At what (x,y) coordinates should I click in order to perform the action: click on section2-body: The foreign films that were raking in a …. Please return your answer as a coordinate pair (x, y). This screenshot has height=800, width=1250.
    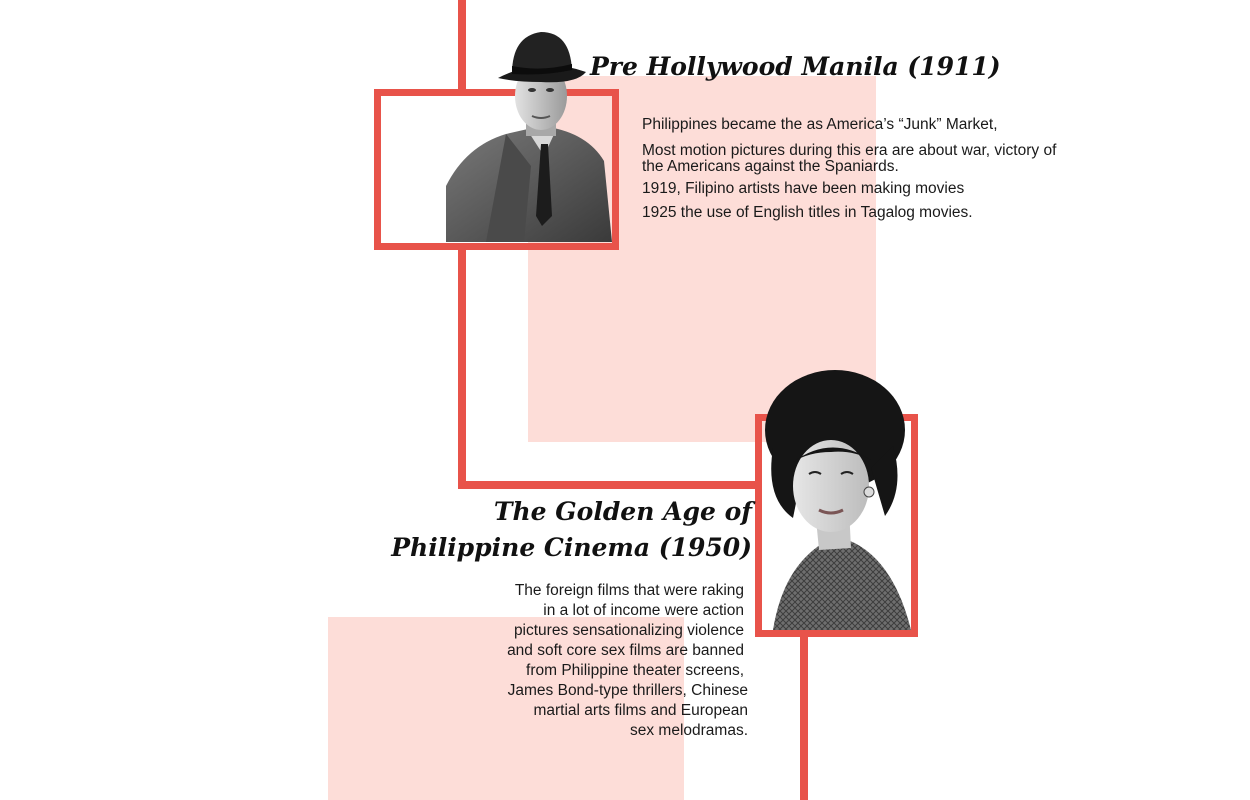
    Looking at the image, I should click on (588, 661).